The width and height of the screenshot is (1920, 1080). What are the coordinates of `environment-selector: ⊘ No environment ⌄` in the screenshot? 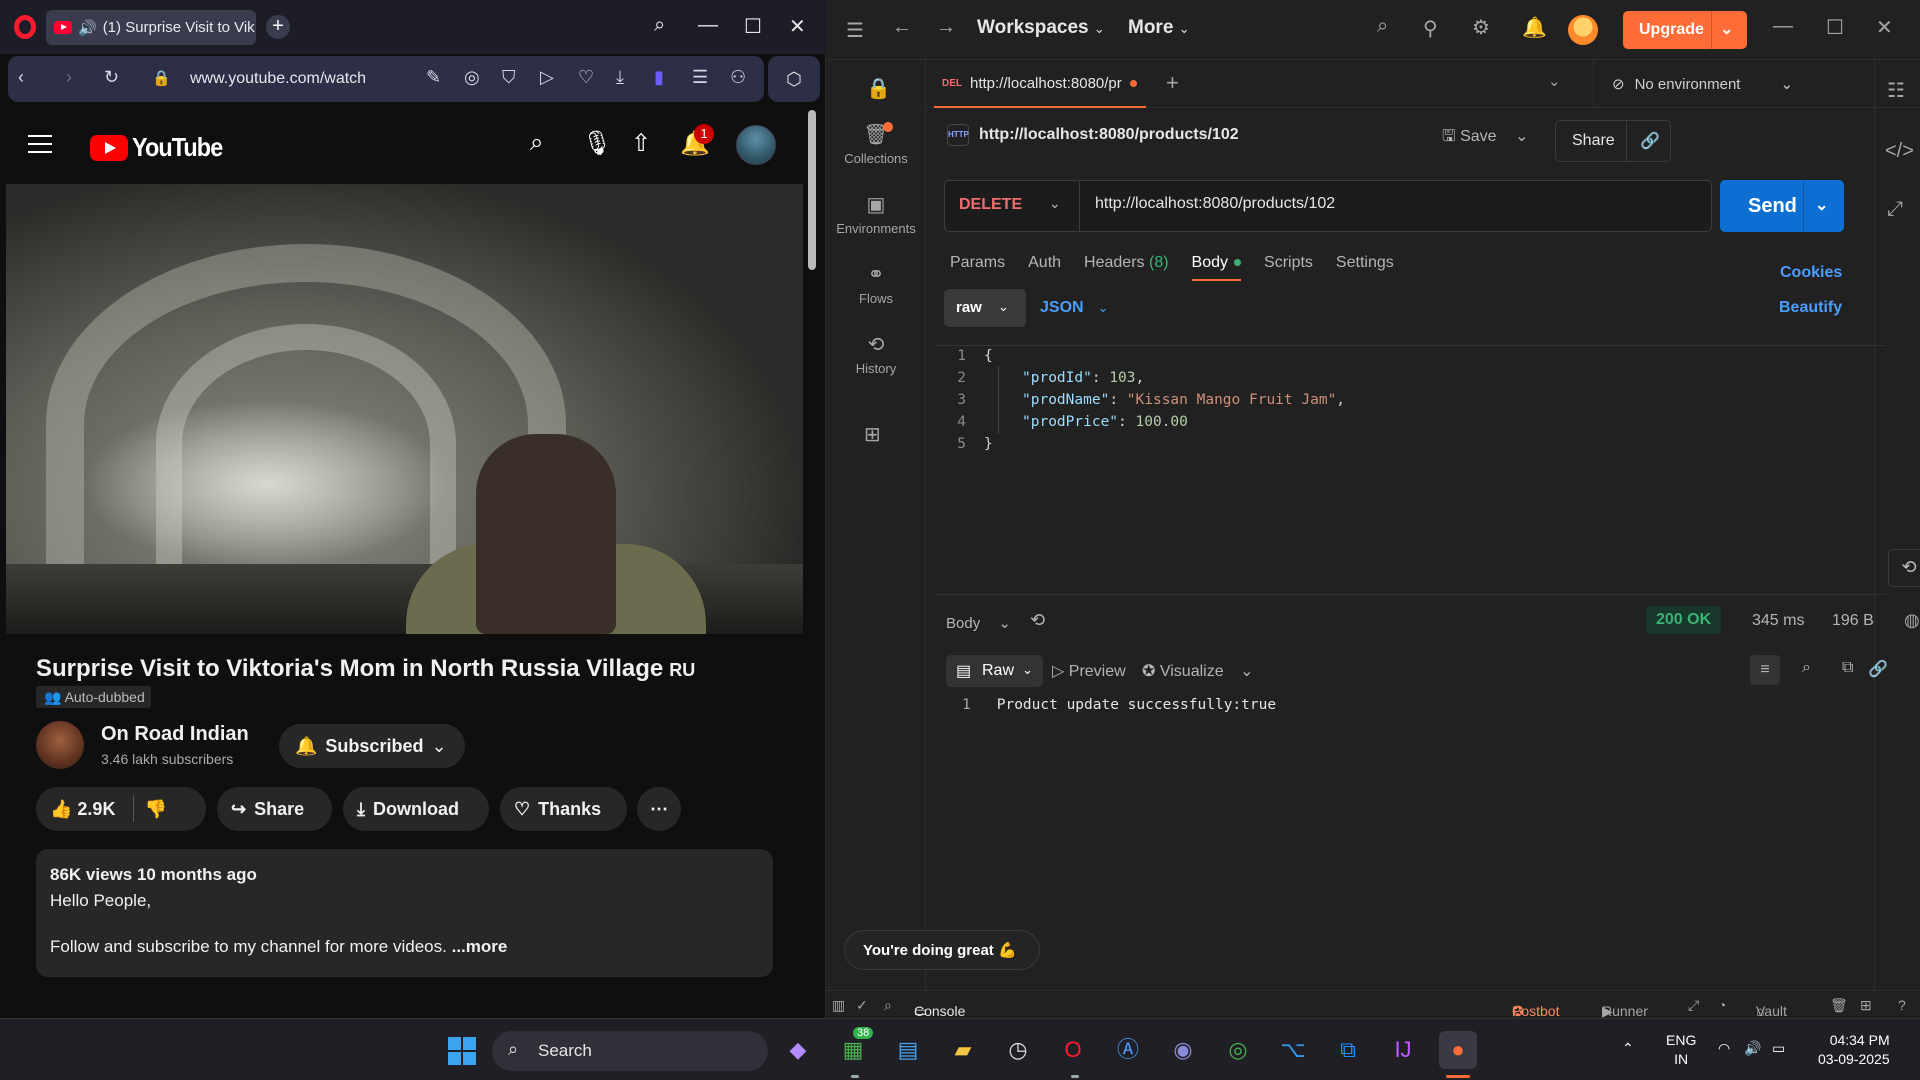 It's located at (1723, 84).